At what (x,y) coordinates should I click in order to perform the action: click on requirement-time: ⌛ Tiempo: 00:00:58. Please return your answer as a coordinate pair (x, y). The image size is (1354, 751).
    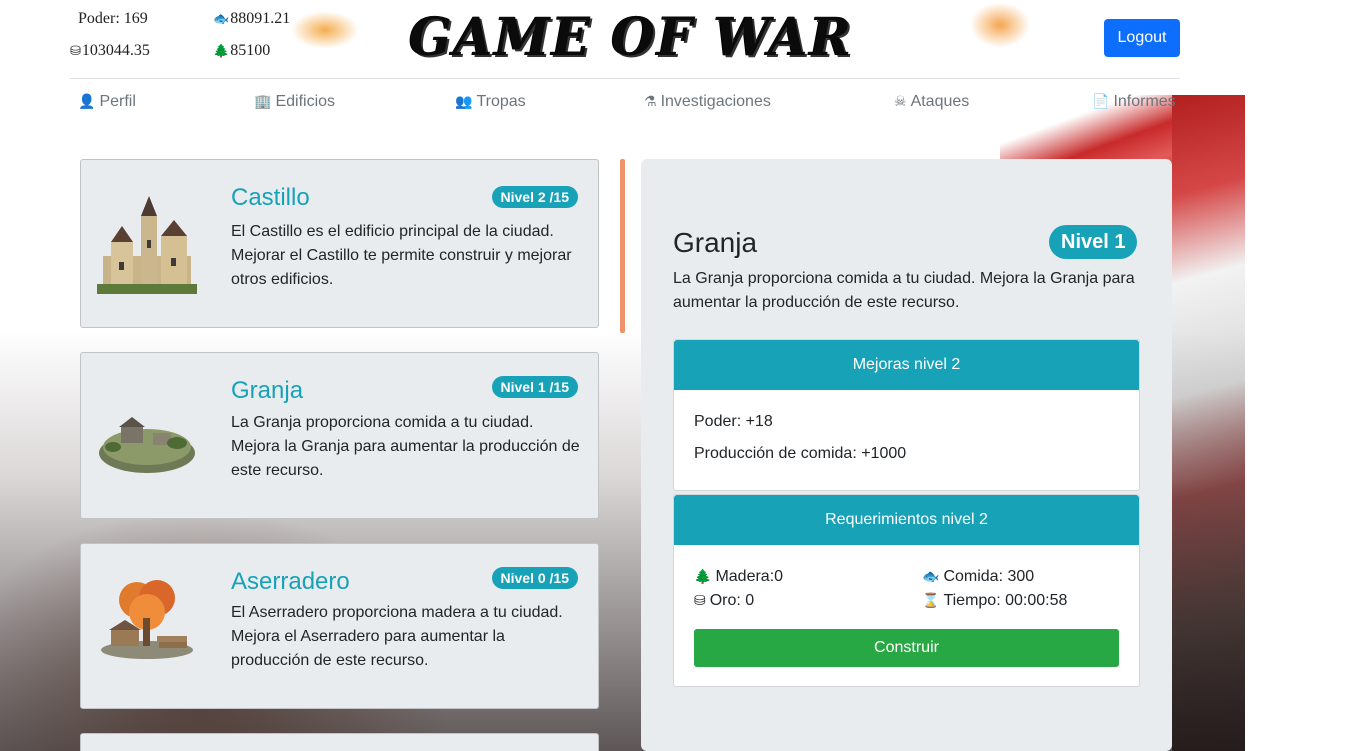
    Looking at the image, I should click on (995, 600).